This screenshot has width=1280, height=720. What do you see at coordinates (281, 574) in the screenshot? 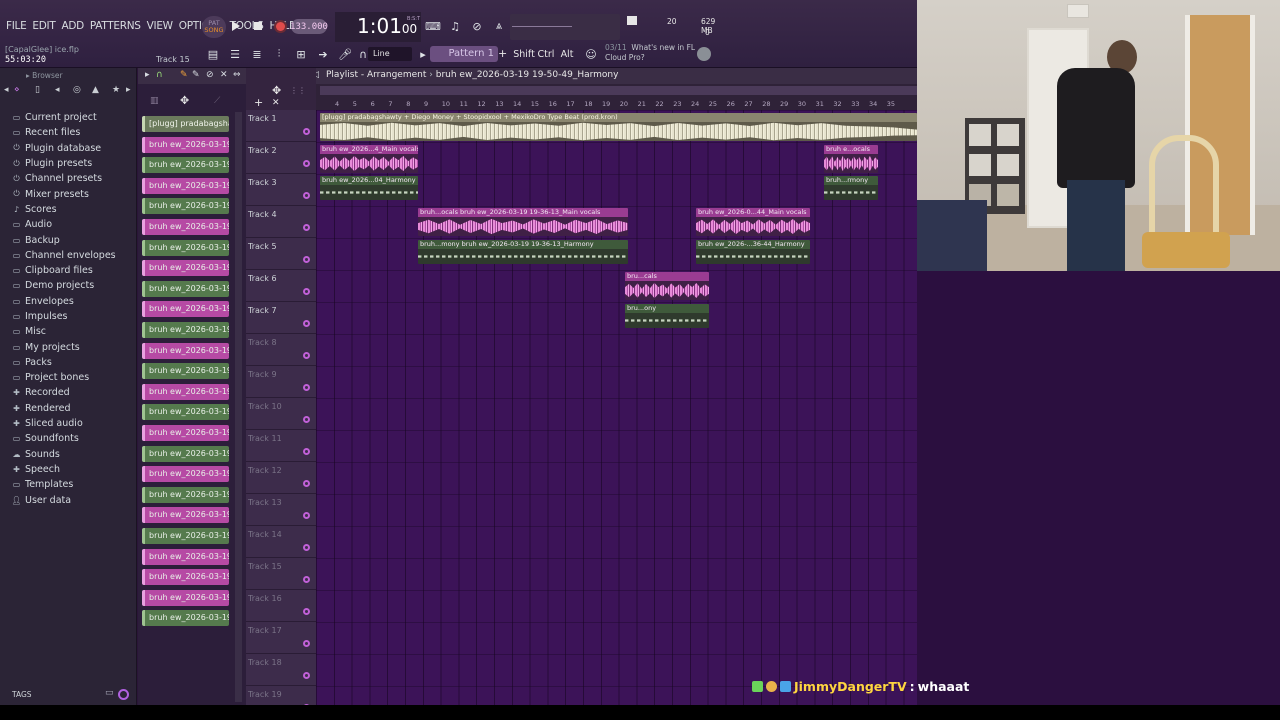
I see `track-header: Track 15` at bounding box center [281, 574].